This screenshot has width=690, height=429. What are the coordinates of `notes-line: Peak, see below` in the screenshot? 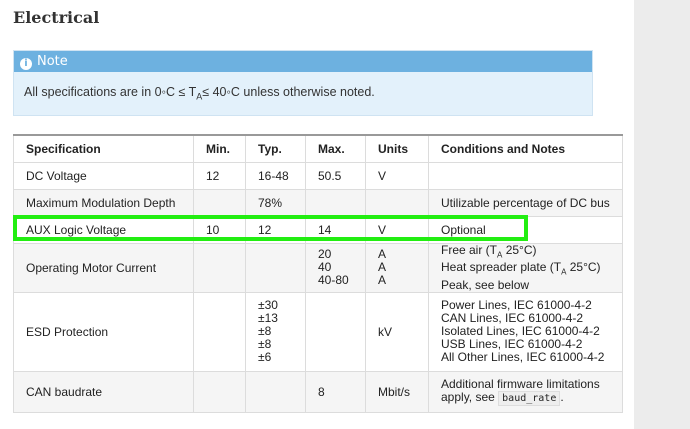 It's located at (485, 284).